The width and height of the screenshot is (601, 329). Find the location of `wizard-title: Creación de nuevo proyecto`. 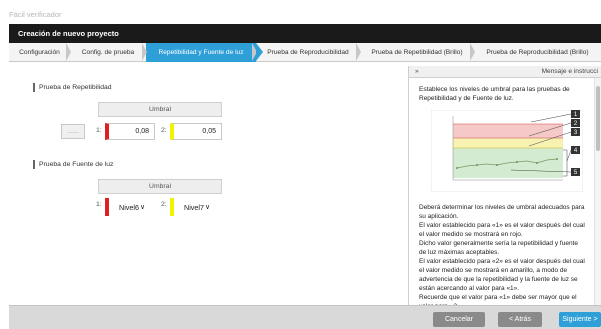

wizard-title: Creación de nuevo proyecto is located at coordinates (305, 33).